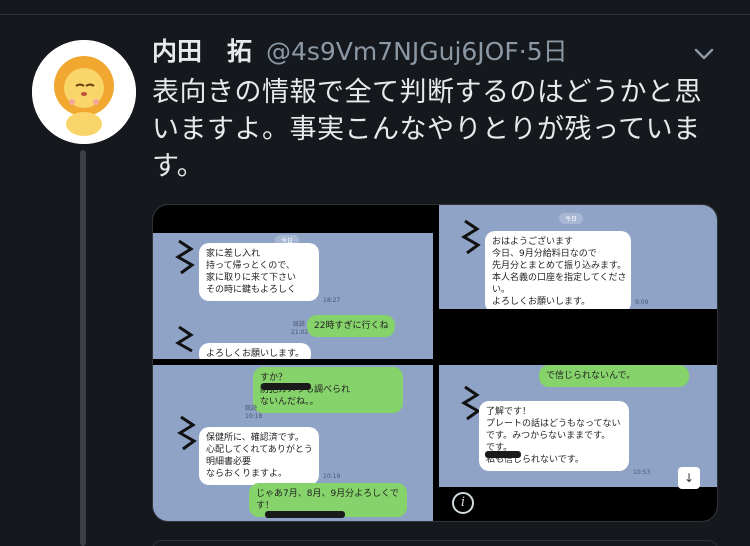  I want to click on bubble-line: 持って帰っとくので、, so click(250, 266).